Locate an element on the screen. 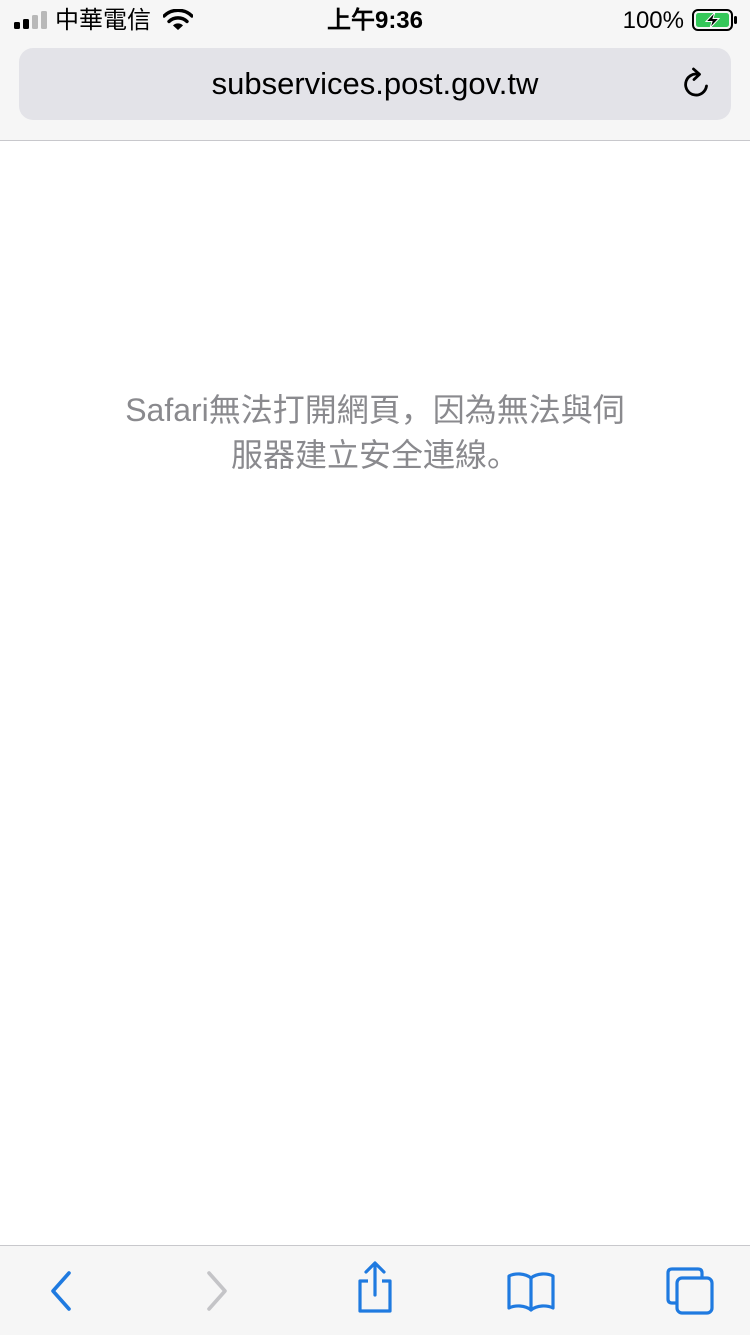 Image resolution: width=750 pixels, height=1335 pixels. forward-button is located at coordinates (217, 1291).